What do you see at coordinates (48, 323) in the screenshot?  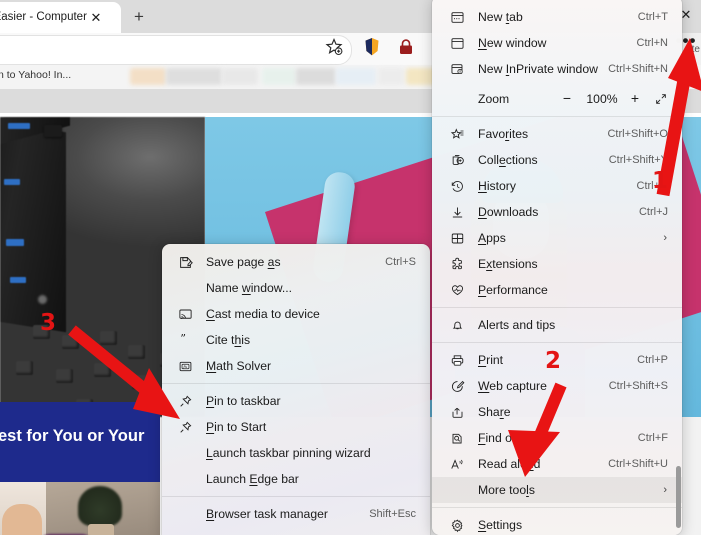 I see `annotation-number-3: 3` at bounding box center [48, 323].